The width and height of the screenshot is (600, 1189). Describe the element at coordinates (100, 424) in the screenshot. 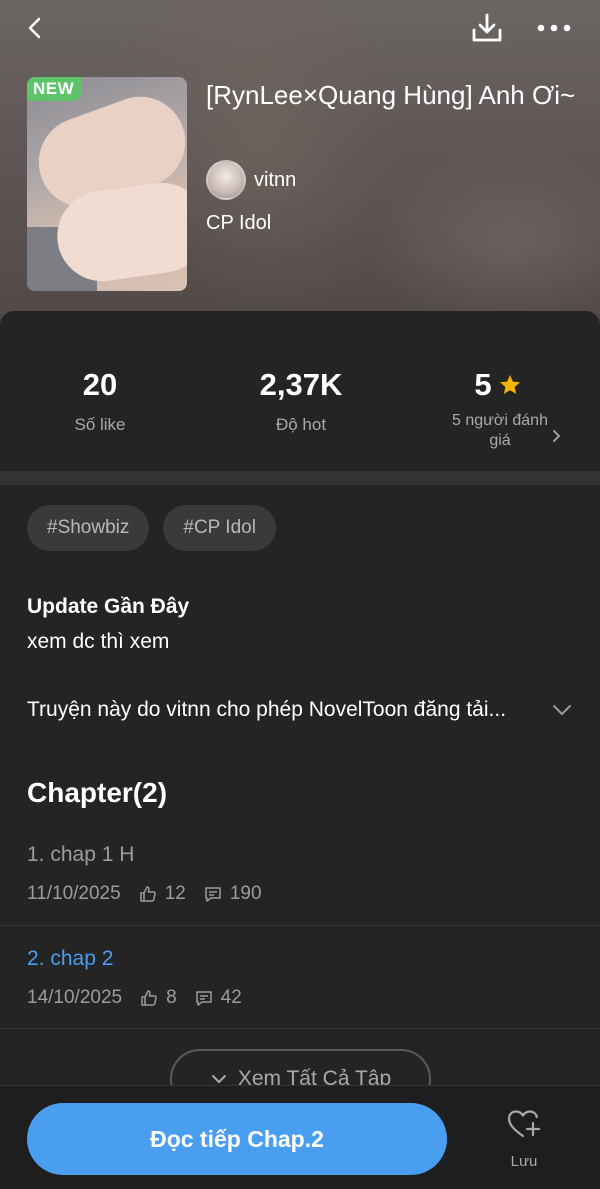

I see `likes-label: Số like` at that location.